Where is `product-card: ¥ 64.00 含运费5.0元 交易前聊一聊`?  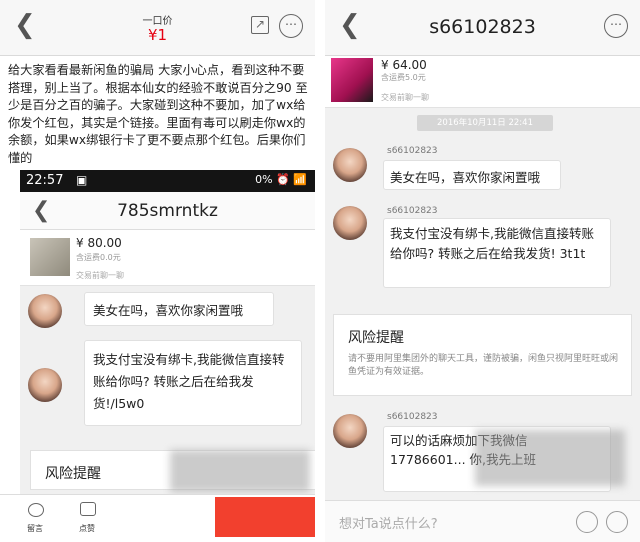 product-card: ¥ 64.00 含运费5.0元 交易前聊一聊 is located at coordinates (482, 82).